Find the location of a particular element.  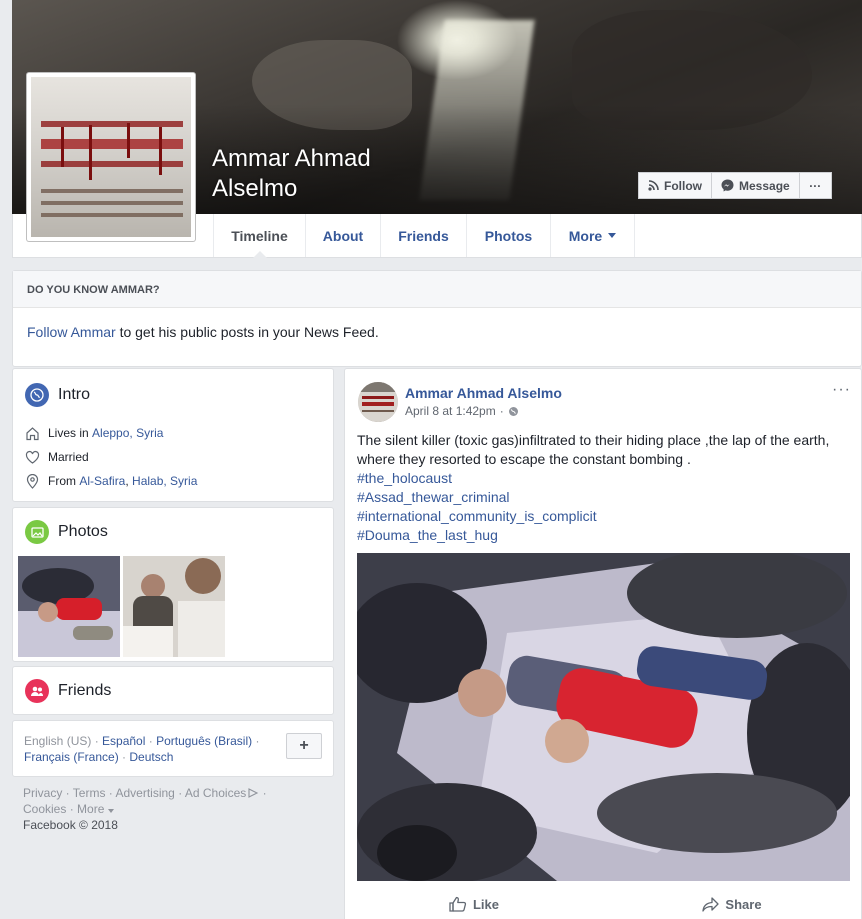

post-options-button: ··· is located at coordinates (841, 390).